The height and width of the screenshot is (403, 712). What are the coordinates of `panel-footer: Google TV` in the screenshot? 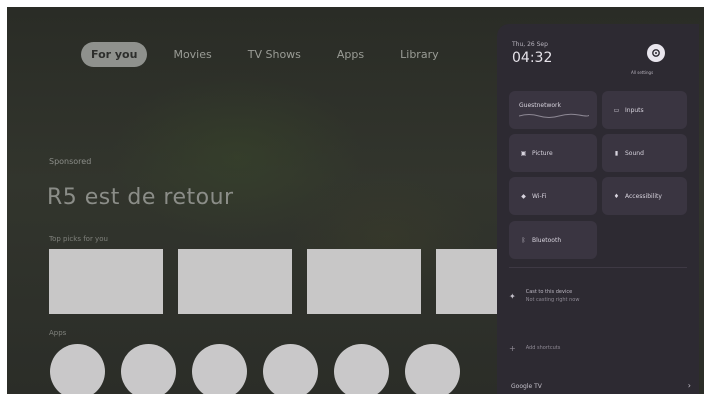 It's located at (526, 386).